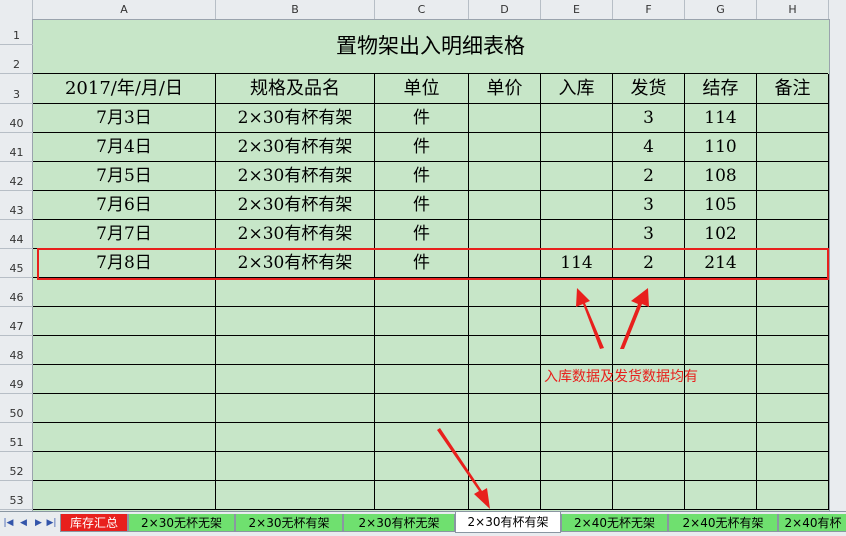  Describe the element at coordinates (812, 523) in the screenshot. I see `sheet-tab: 2×40有杯` at that location.